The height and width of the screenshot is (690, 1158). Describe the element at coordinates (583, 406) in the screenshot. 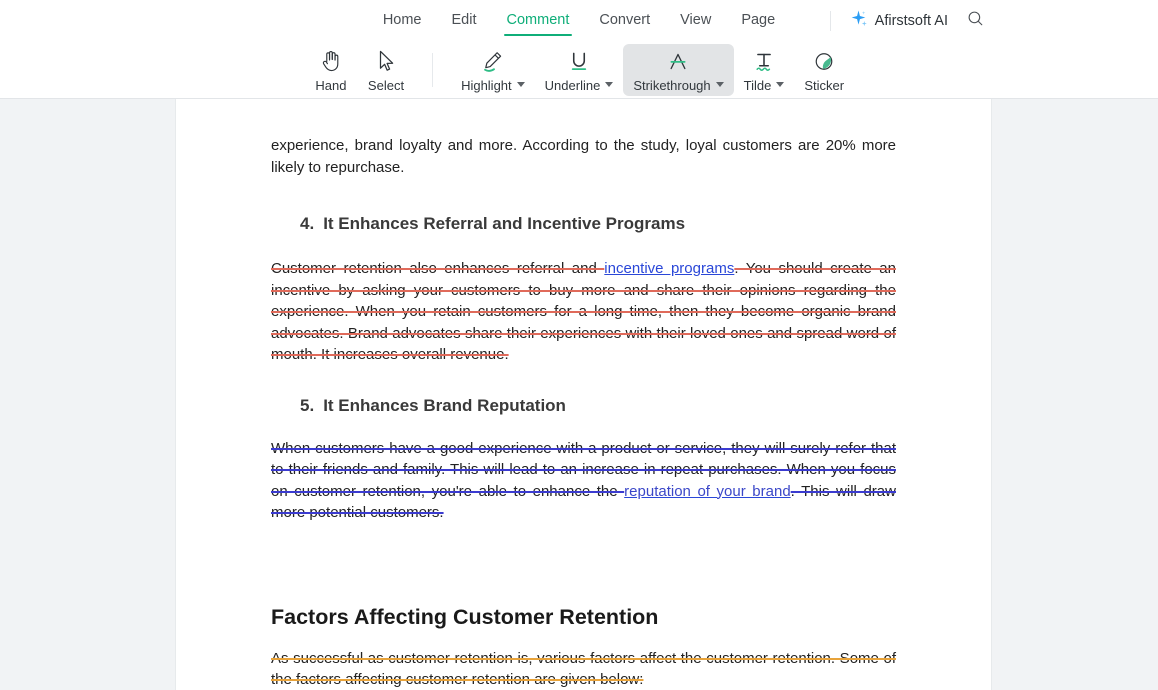

I see `heading-item-5: 5. It Enhances Brand Reputation` at that location.